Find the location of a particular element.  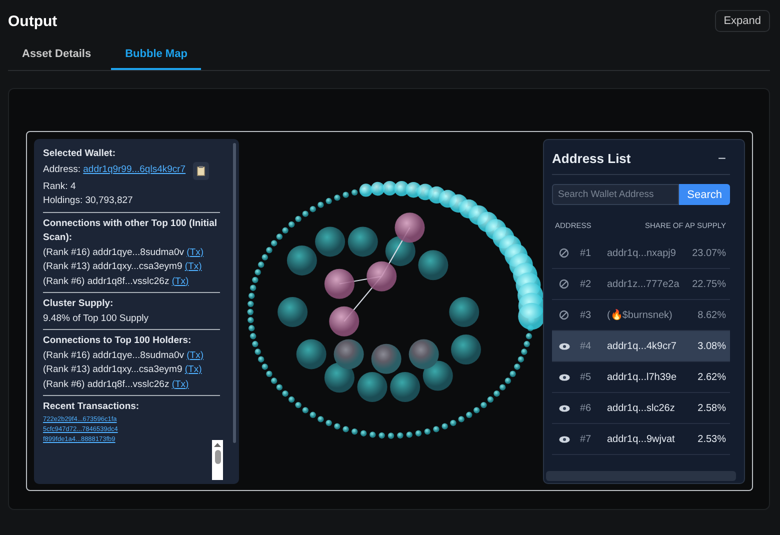

address-cell-text: addr1q...slc26z is located at coordinates (641, 408).